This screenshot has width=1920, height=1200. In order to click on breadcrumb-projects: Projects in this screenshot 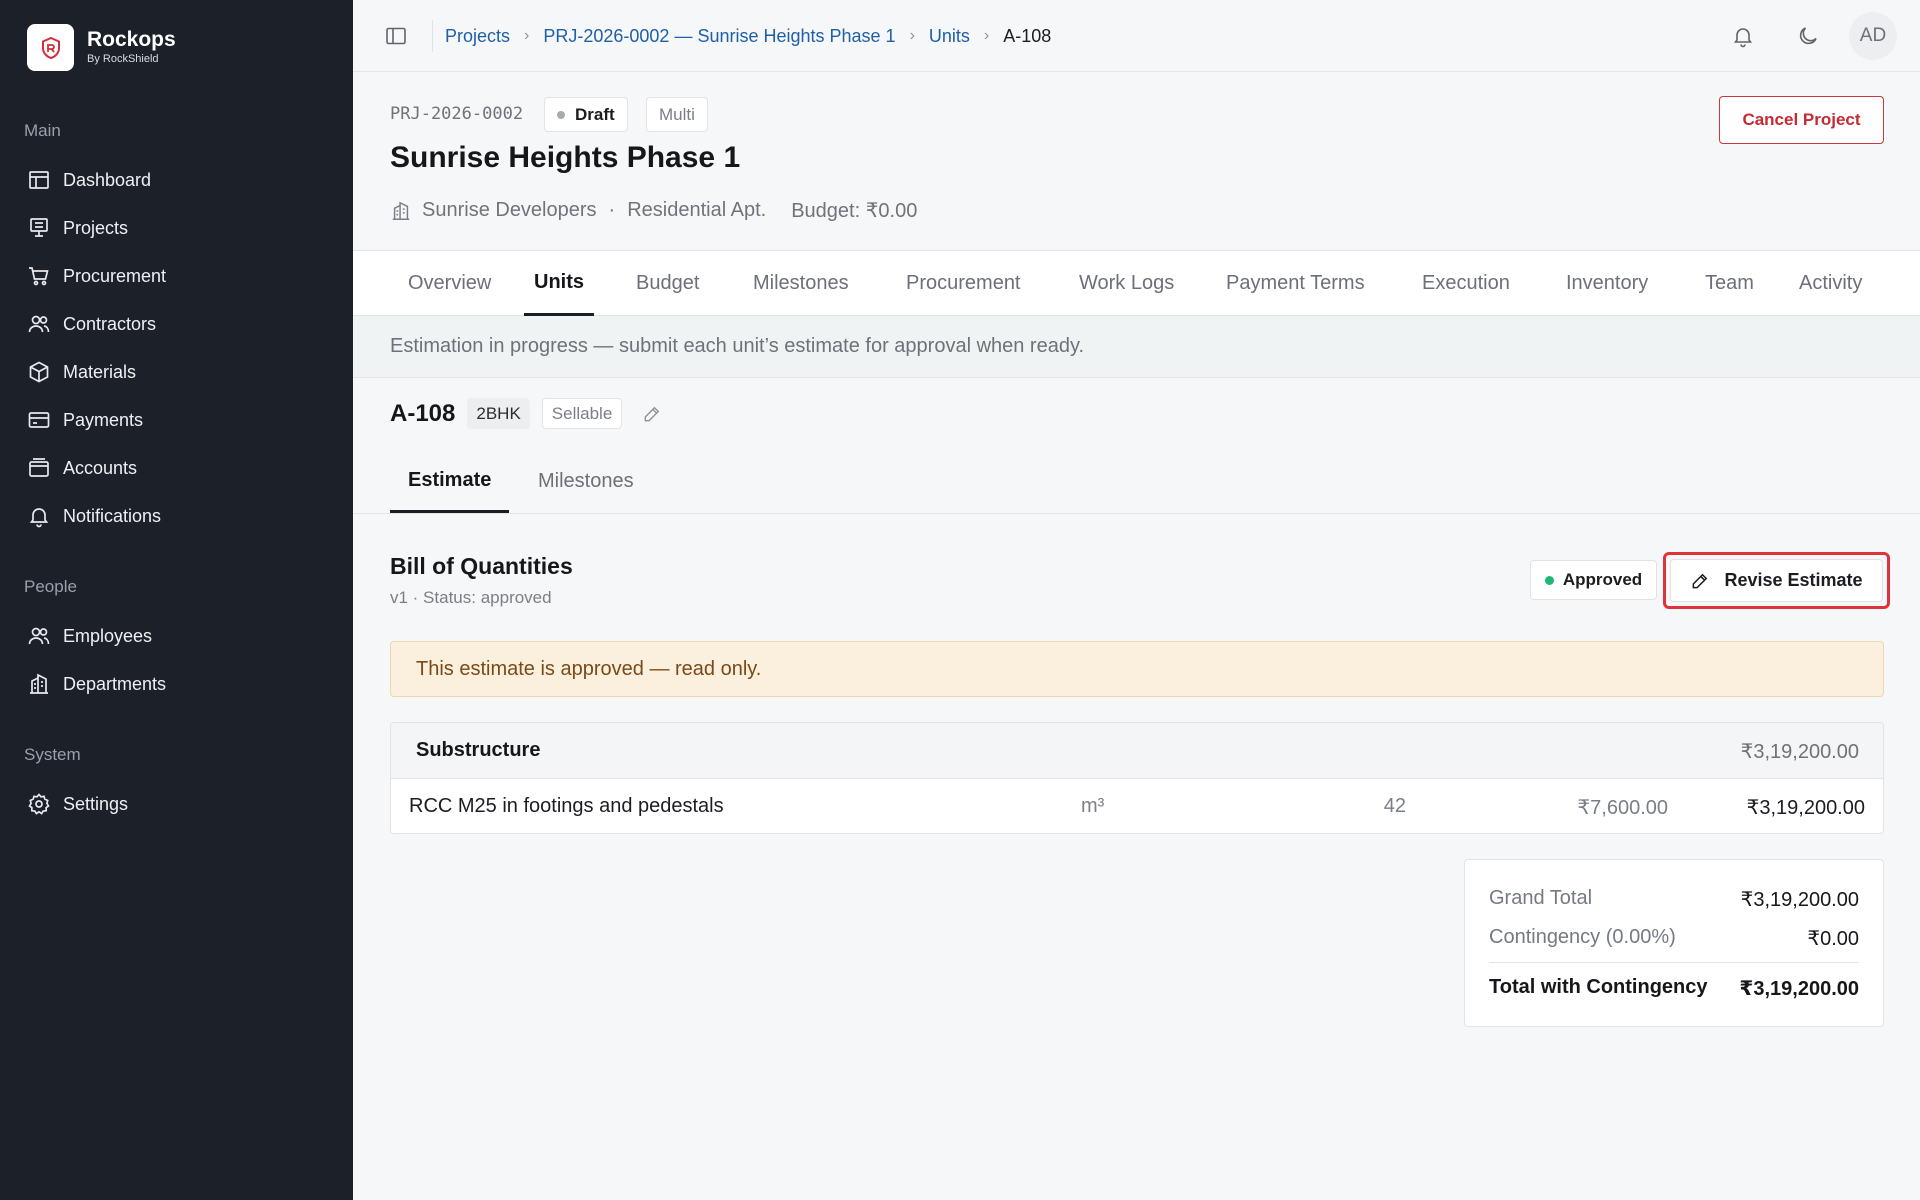, I will do `click(477, 36)`.